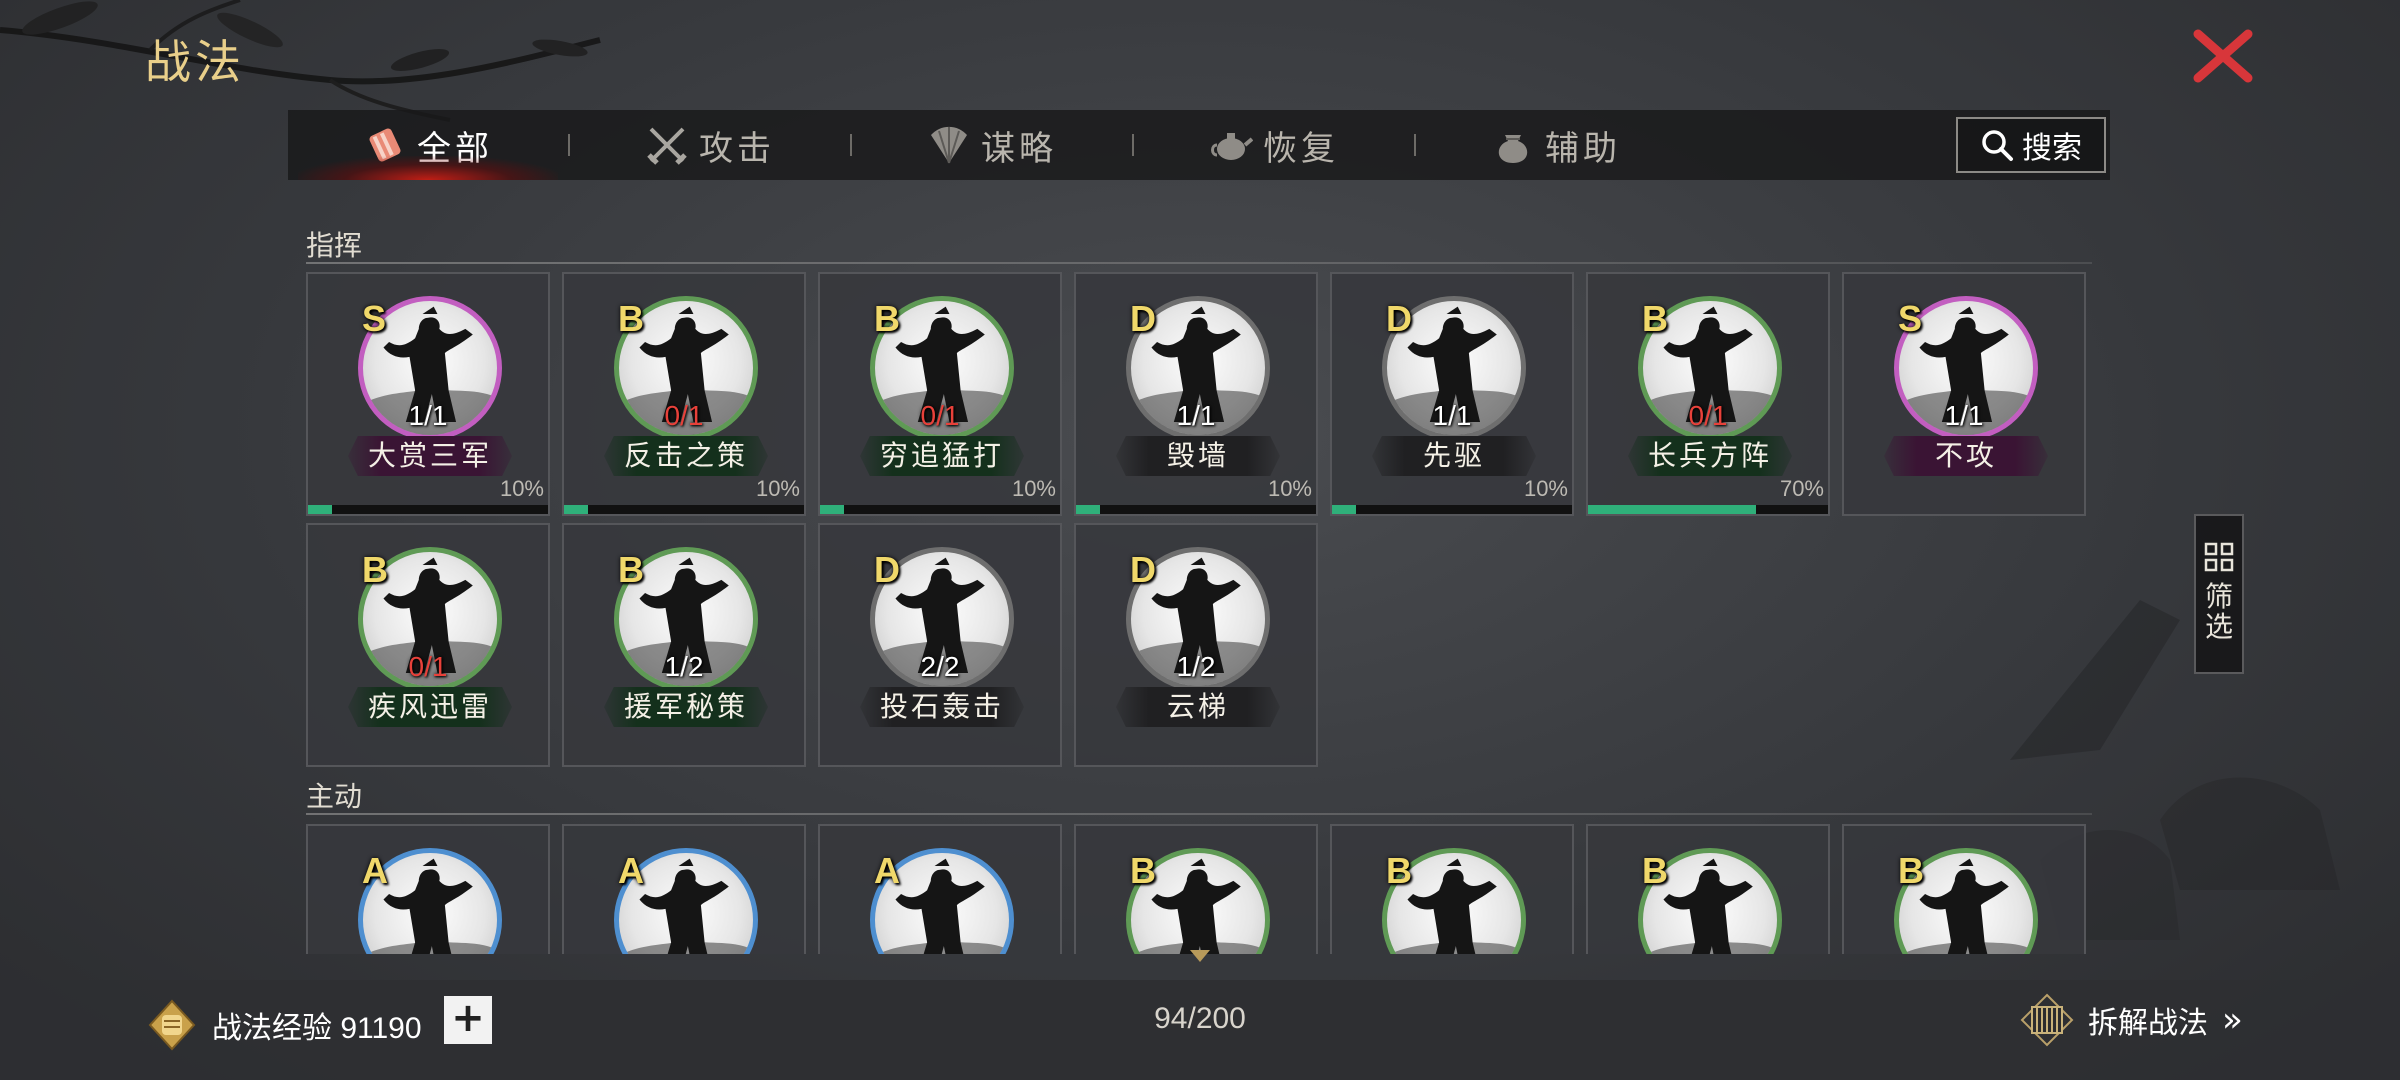 The width and height of the screenshot is (2400, 1080). What do you see at coordinates (195, 62) in the screenshot?
I see `page-title: 战法` at bounding box center [195, 62].